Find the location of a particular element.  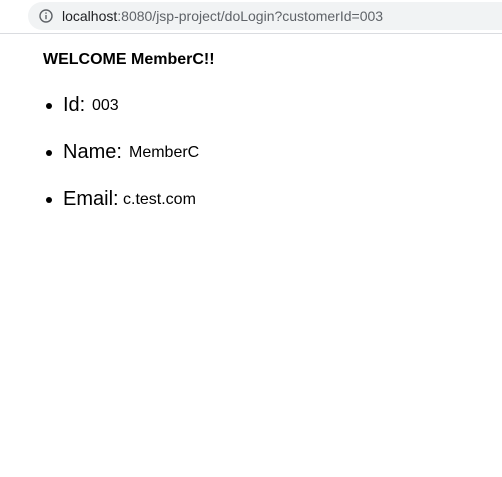

email-label: Email: is located at coordinates (91, 199).